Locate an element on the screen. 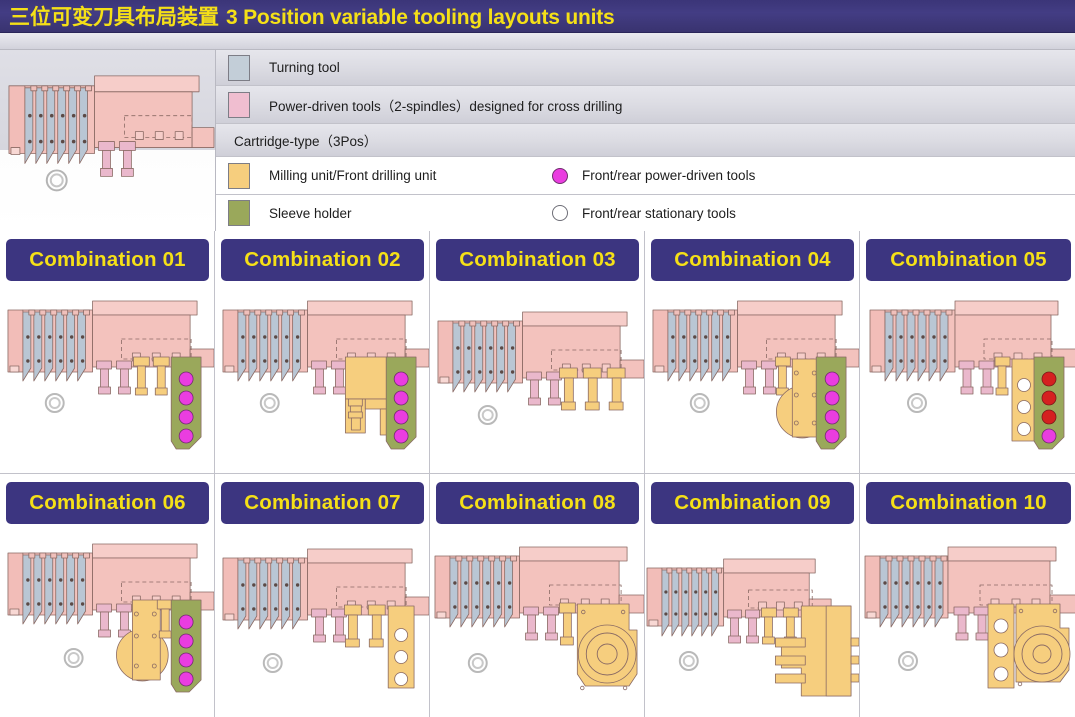 This screenshot has height=717, width=1075. combination-label-03: Combination 03 is located at coordinates (537, 259).